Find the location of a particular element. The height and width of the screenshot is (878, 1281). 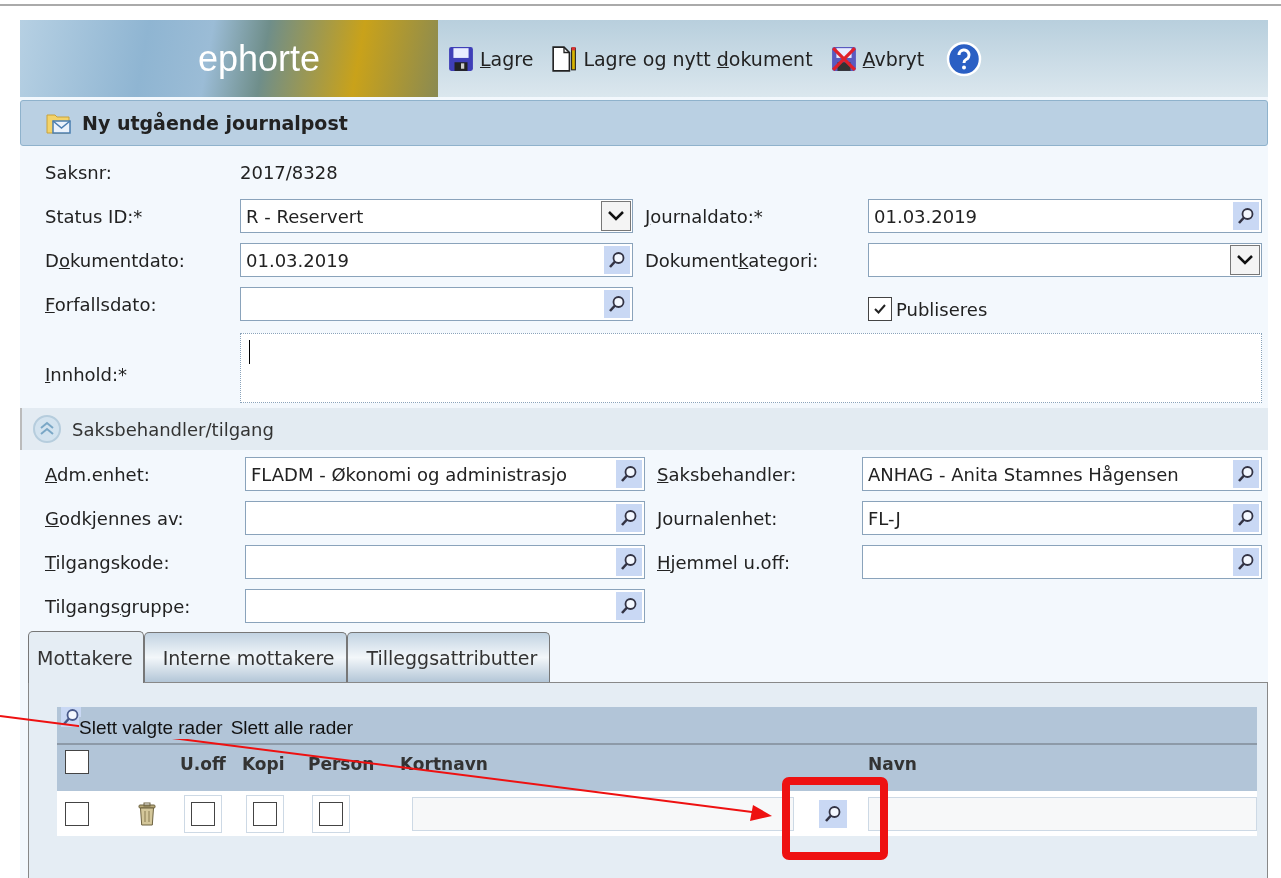

field-label: Saksnr: is located at coordinates (78, 172).